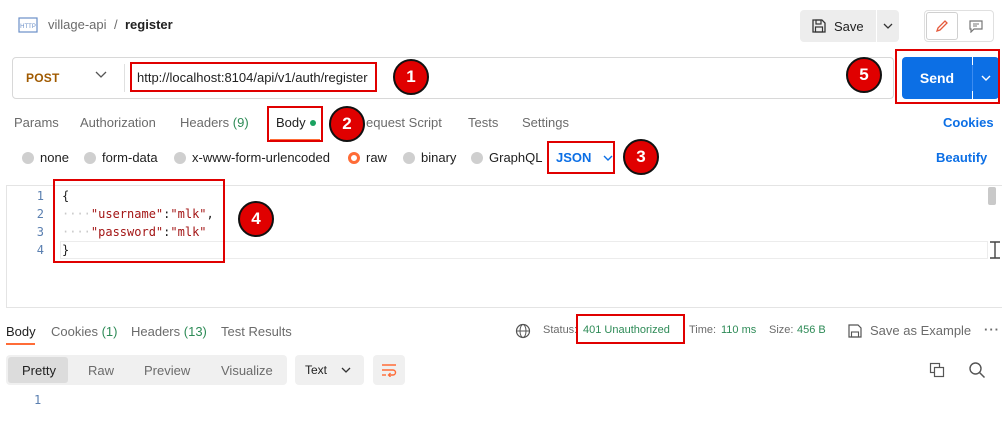  I want to click on api-request-icon: HTTP, so click(28, 25).